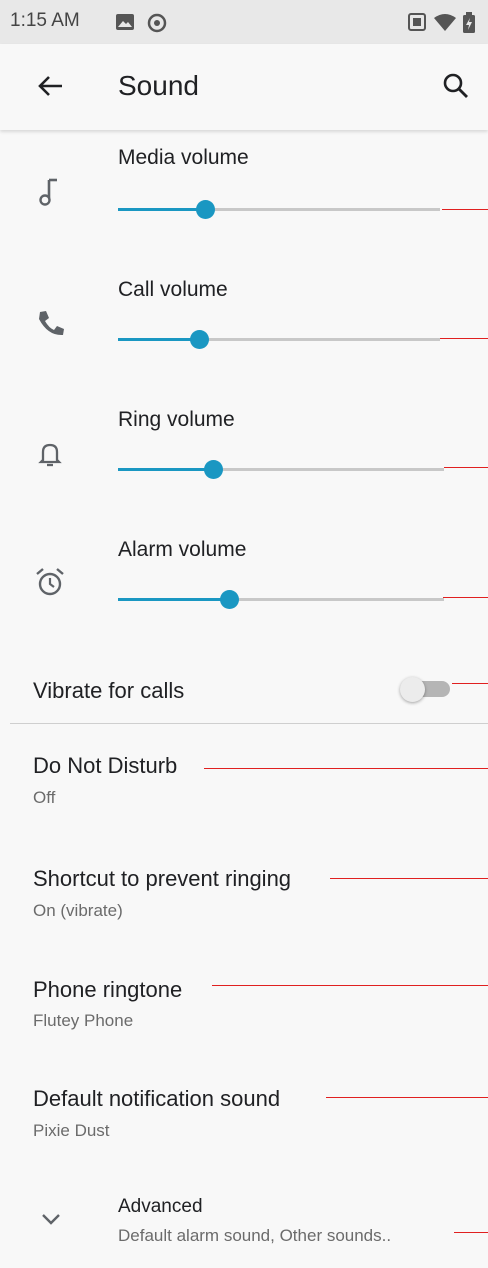 The height and width of the screenshot is (1268, 488). What do you see at coordinates (157, 23) in the screenshot?
I see `sync-notification-icon` at bounding box center [157, 23].